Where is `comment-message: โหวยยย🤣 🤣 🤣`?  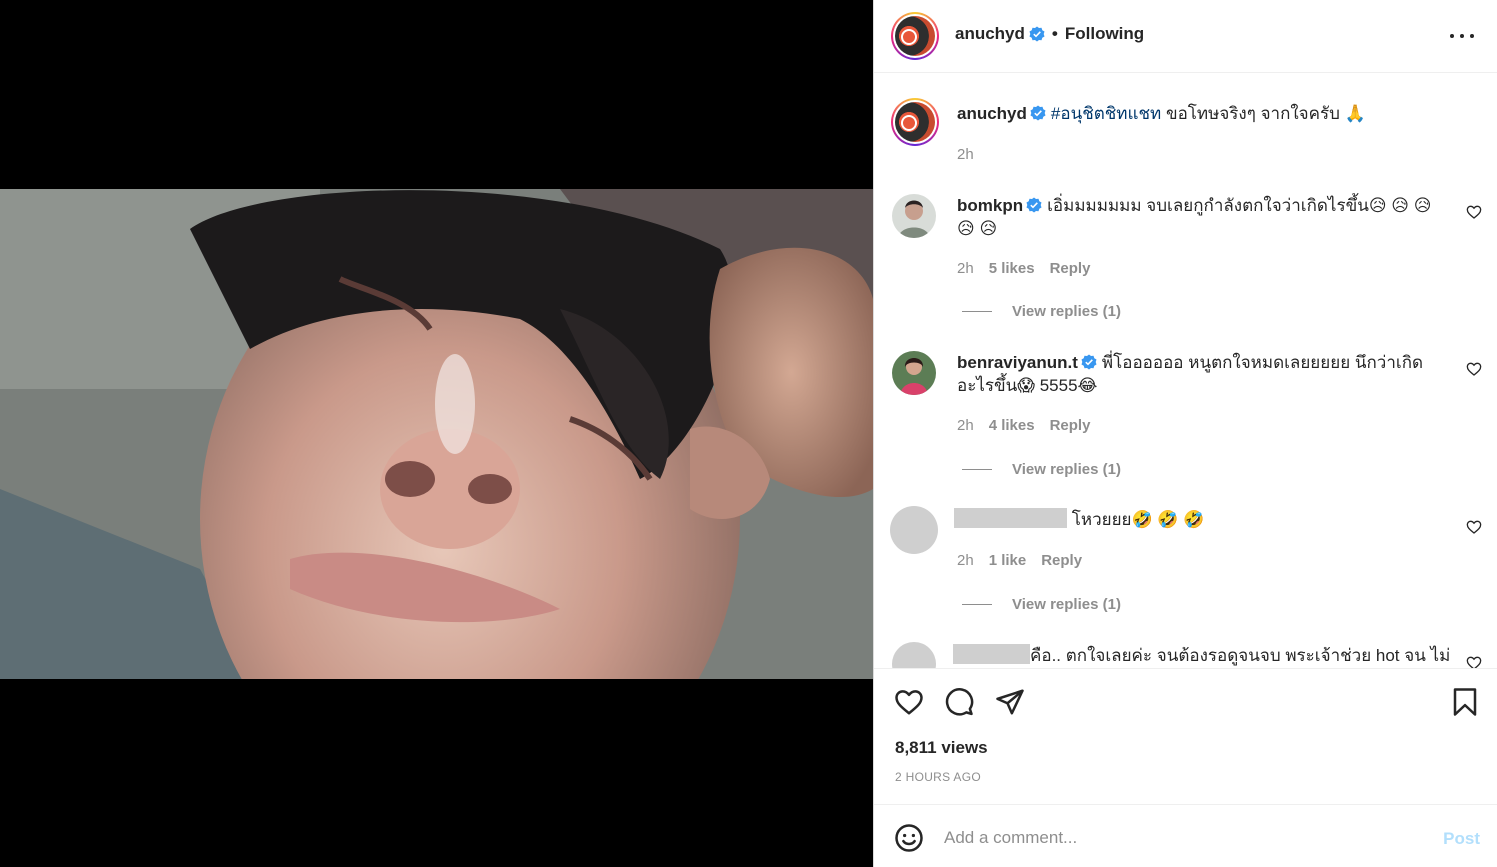 comment-message: โหวยยย🤣 🤣 🤣 is located at coordinates (1138, 519).